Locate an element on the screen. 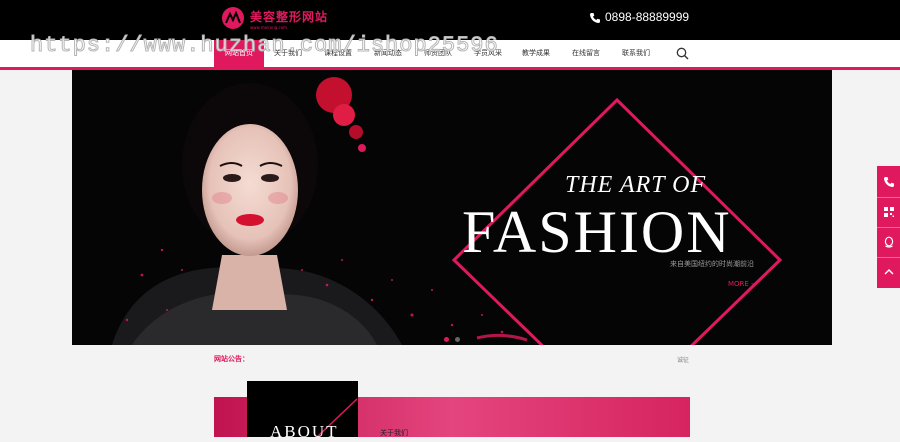 The height and width of the screenshot is (442, 900). back-to-top-icon is located at coordinates (889, 272).